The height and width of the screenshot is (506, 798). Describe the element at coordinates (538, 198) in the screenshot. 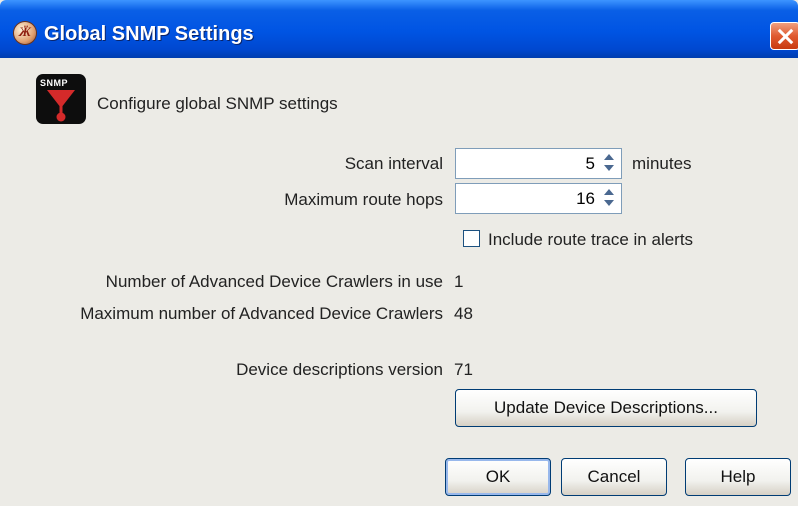

I see `max-route-hops-spinner: 16` at that location.